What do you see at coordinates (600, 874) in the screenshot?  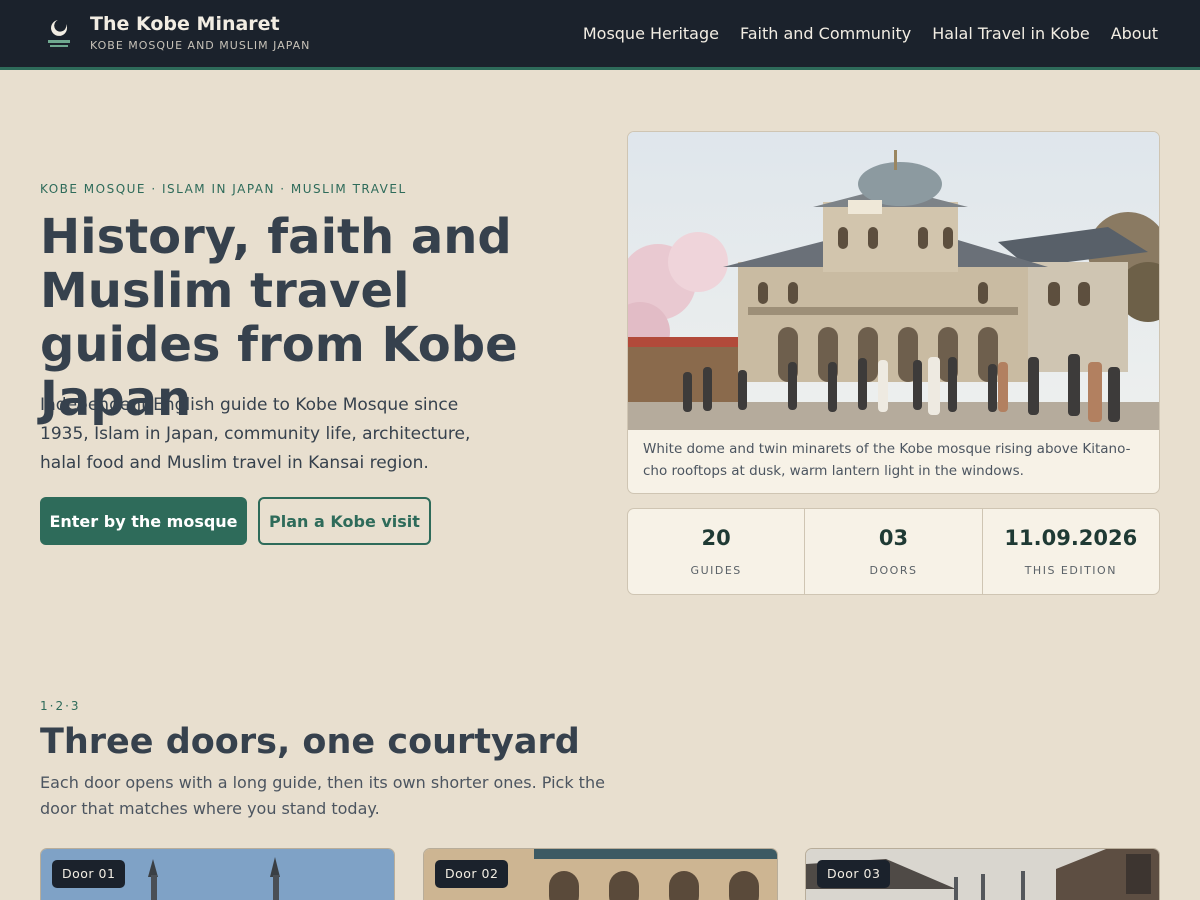 I see `door-card-02: Door 02` at bounding box center [600, 874].